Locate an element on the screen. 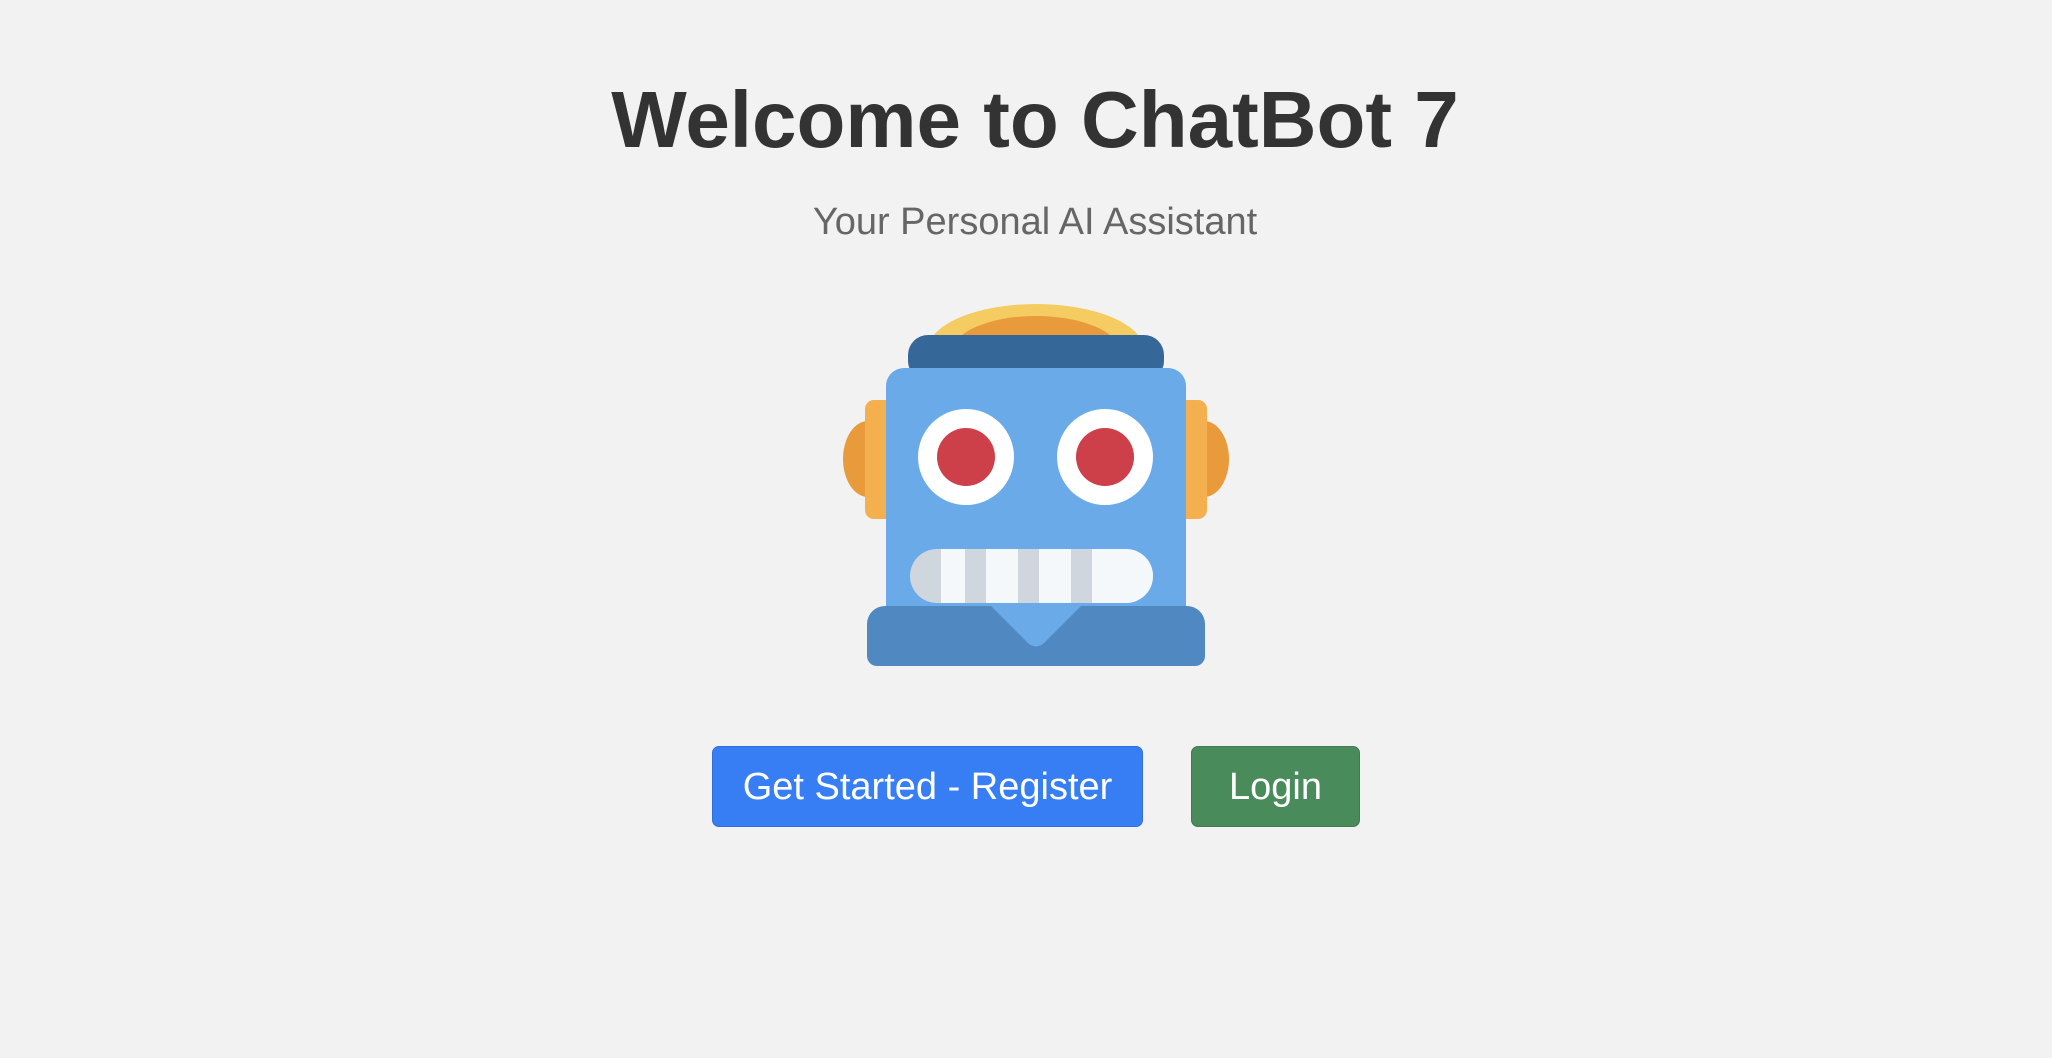 This screenshot has width=2052, height=1058. page-subtitle: Your Personal AI Assistant is located at coordinates (1035, 222).